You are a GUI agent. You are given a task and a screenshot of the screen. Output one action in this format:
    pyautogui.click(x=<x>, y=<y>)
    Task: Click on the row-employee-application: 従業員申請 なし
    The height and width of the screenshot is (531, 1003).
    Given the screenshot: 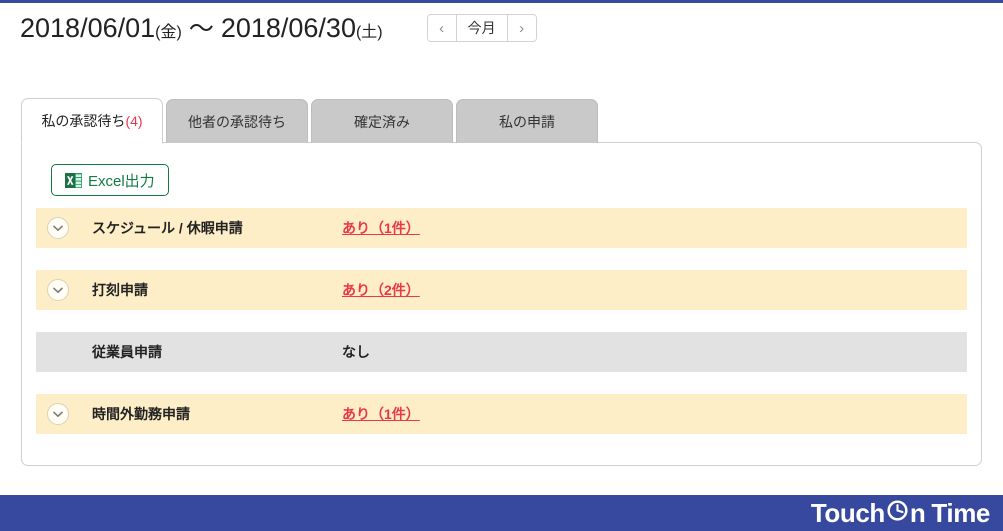 What is the action you would take?
    pyautogui.click(x=501, y=352)
    